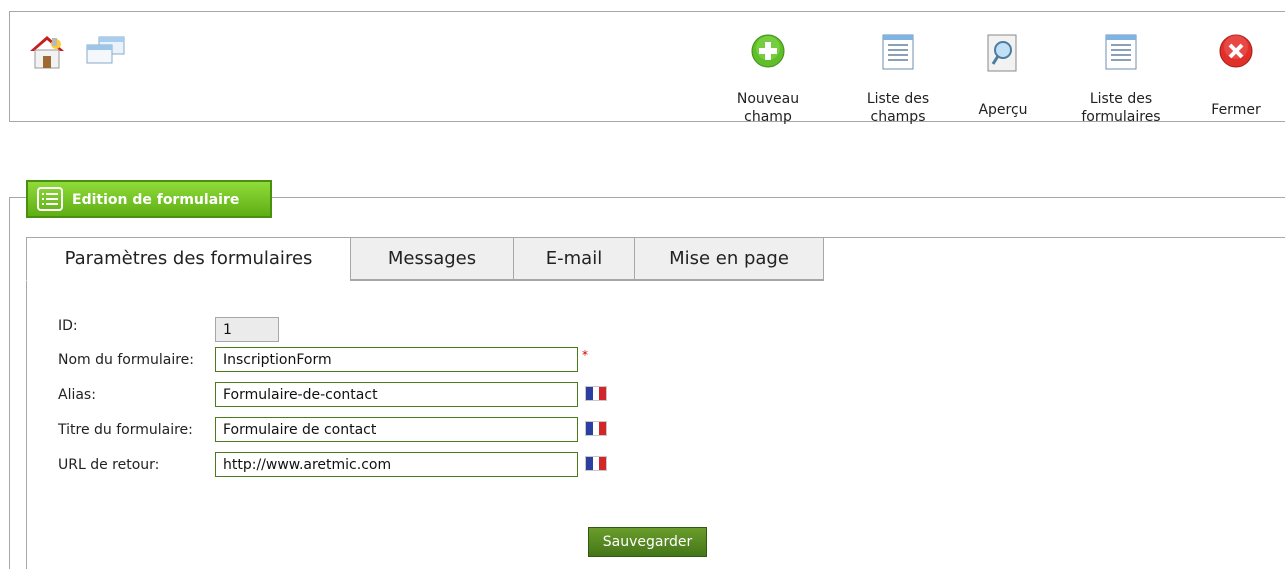 The image size is (1285, 569). Describe the element at coordinates (396, 464) in the screenshot. I see `return-url-input` at that location.